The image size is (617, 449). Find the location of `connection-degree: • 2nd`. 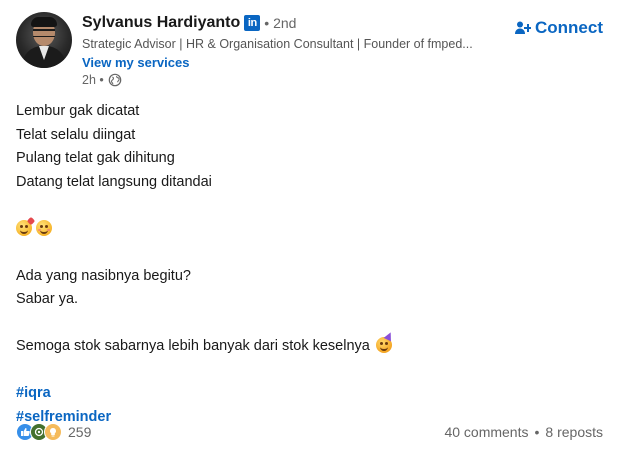

connection-degree: • 2nd is located at coordinates (280, 23).